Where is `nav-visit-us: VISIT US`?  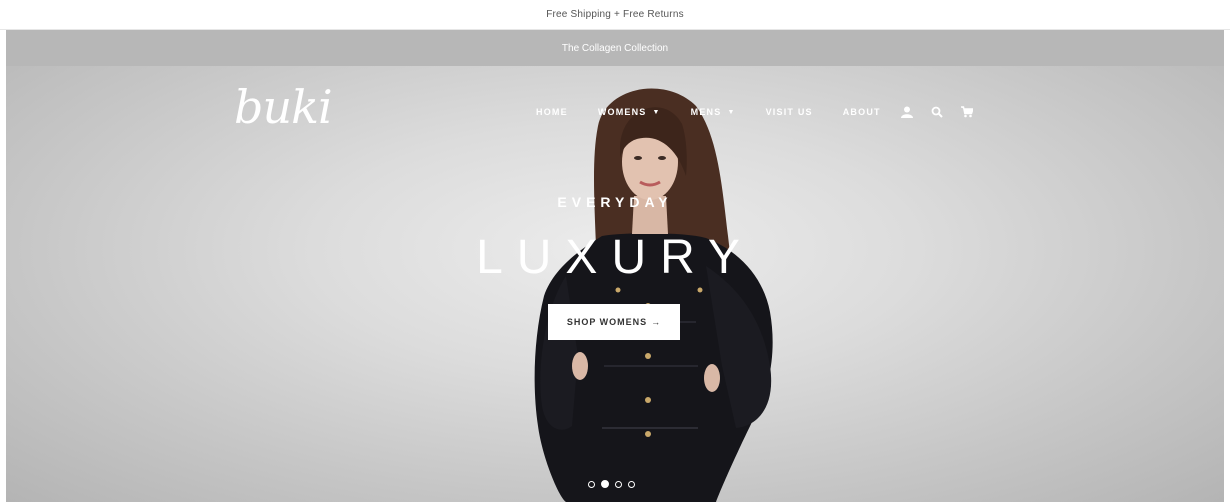
nav-visit-us: VISIT US is located at coordinates (789, 112).